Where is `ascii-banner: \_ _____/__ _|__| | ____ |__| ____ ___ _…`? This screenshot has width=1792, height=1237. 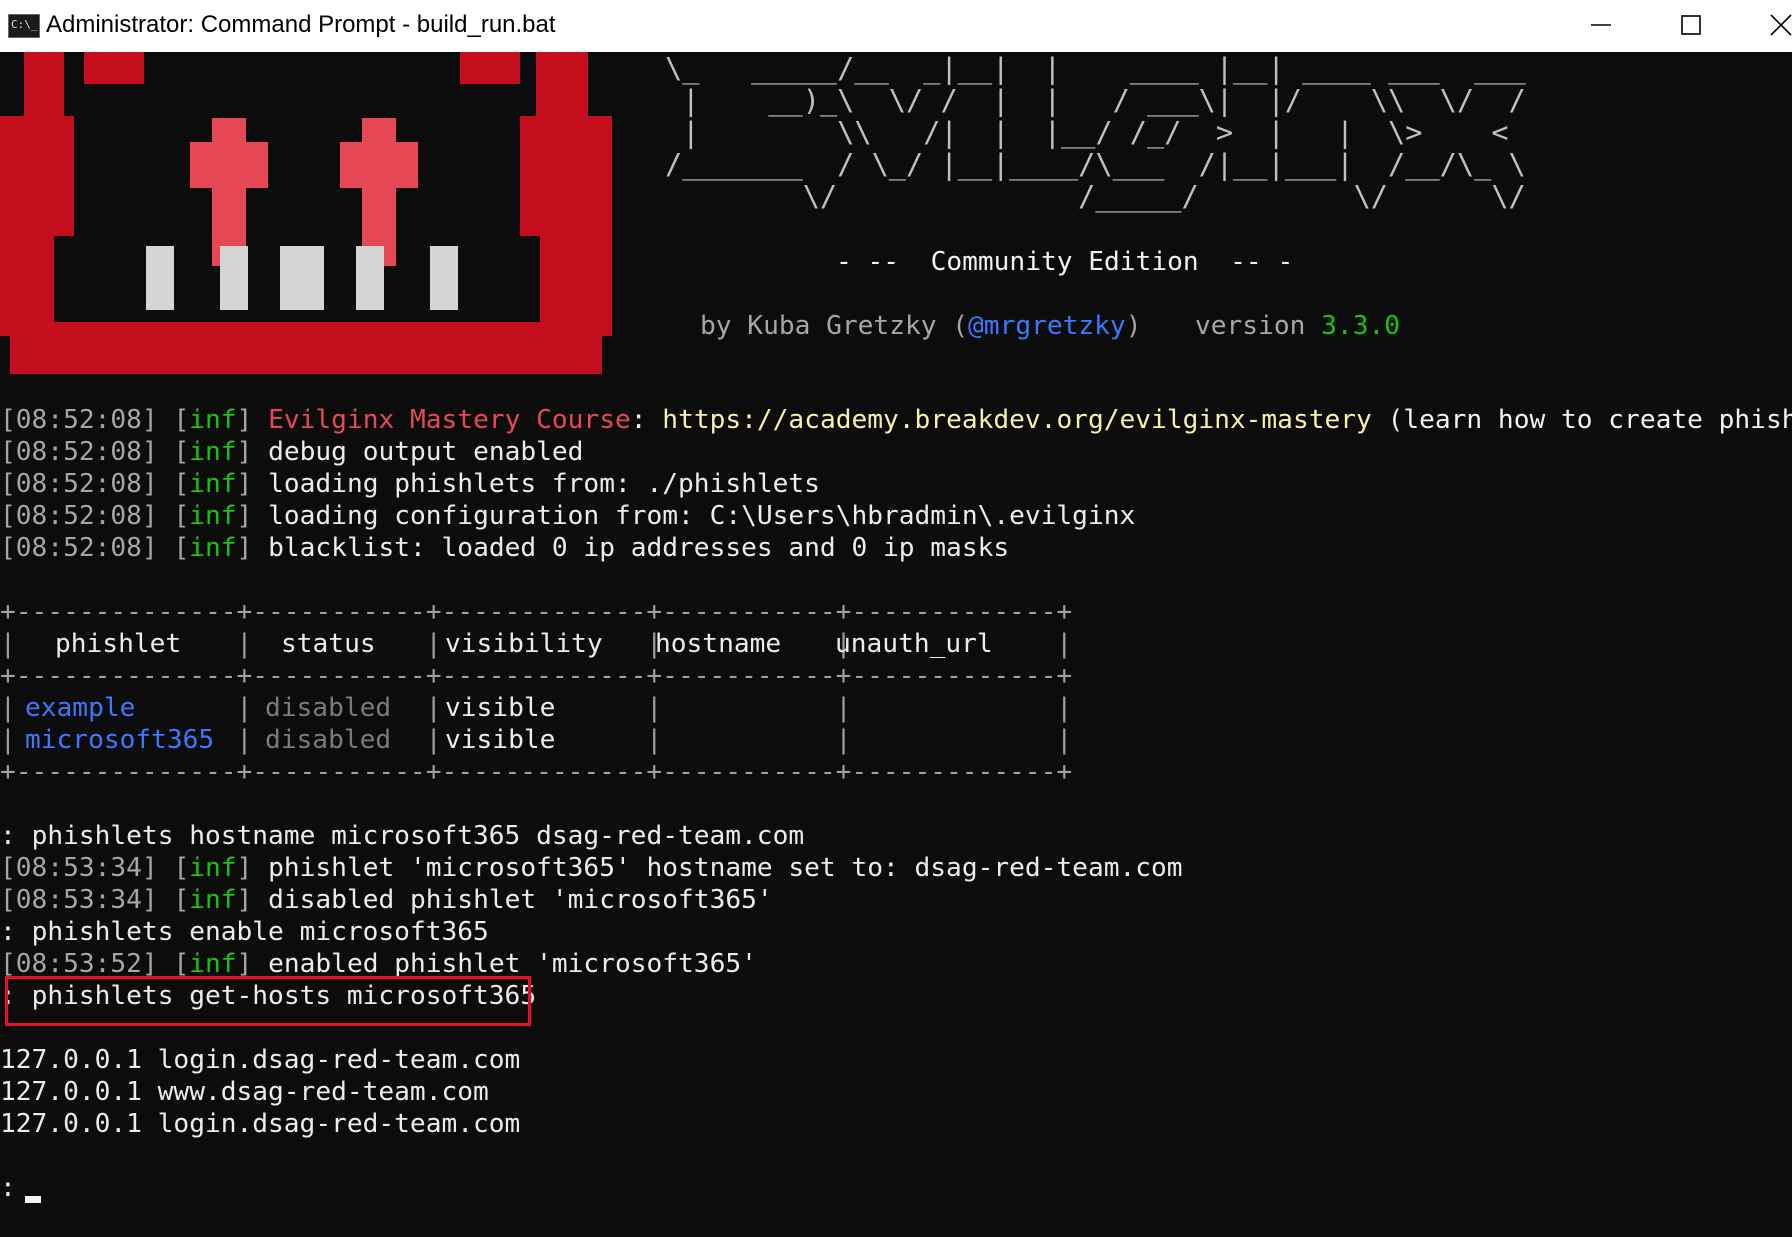
ascii-banner: \_ _____/__ _|__| | ____ |__| ____ ___ _… is located at coordinates (1095, 132).